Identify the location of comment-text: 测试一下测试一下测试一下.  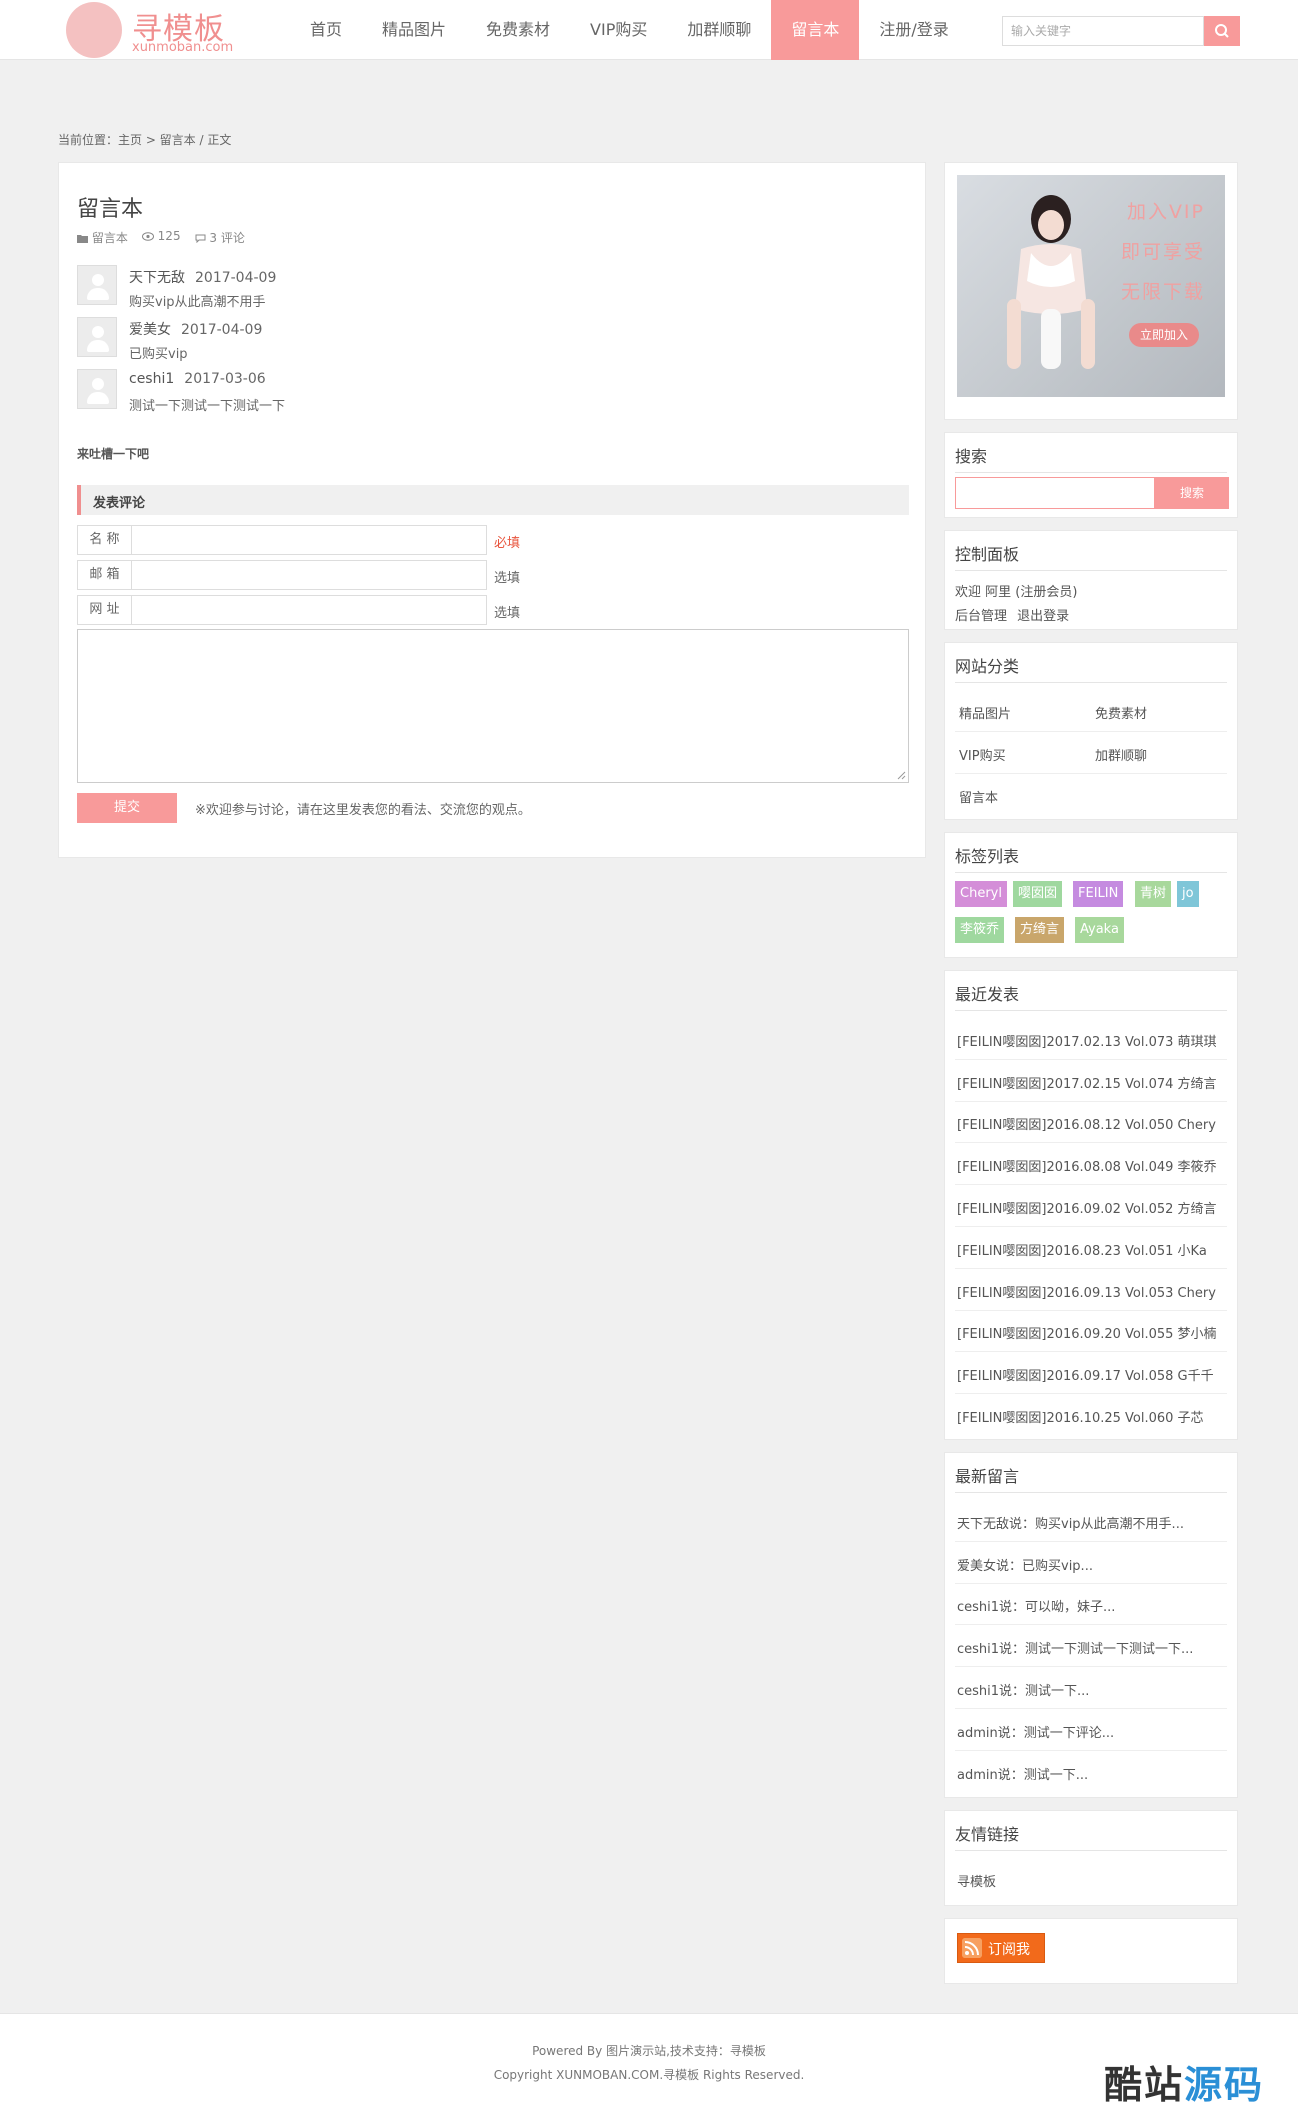
(207, 406).